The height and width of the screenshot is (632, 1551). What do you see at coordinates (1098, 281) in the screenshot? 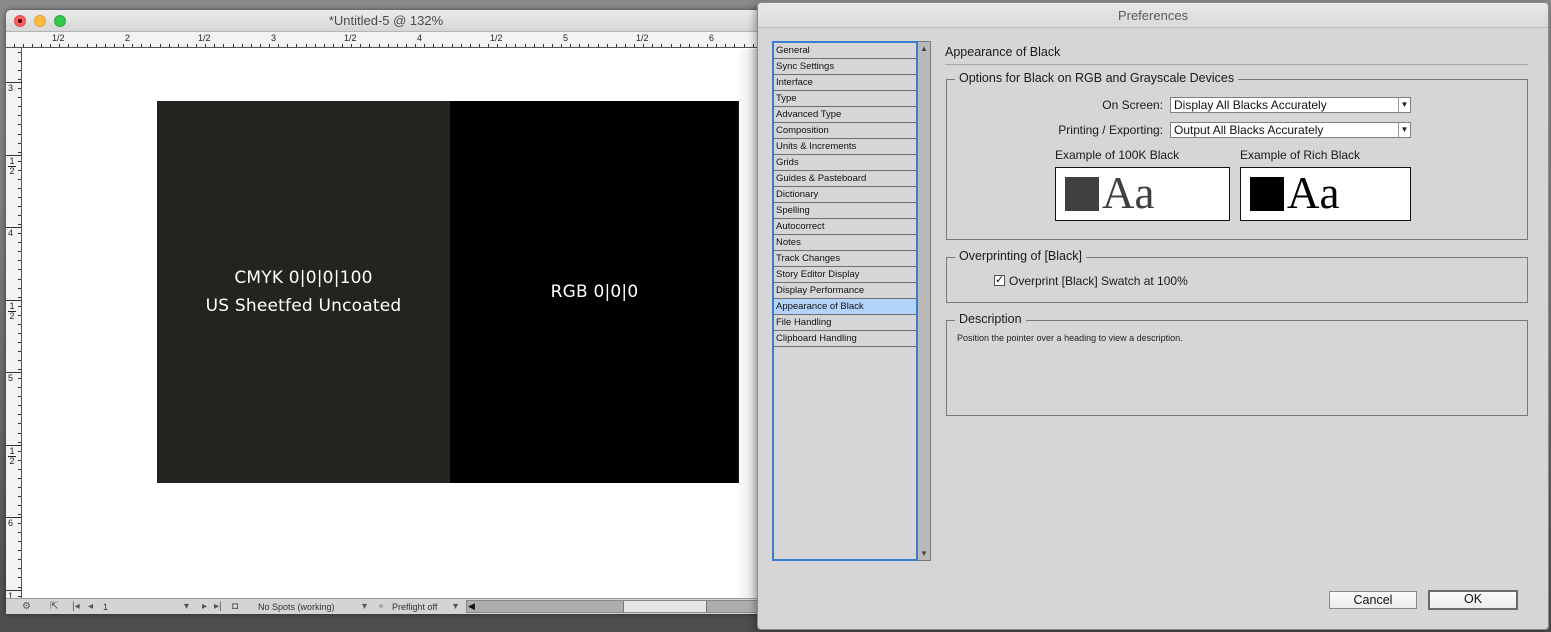
I see `overprint-checkbox-label: Overprint [Black] Swatch at 100%` at bounding box center [1098, 281].